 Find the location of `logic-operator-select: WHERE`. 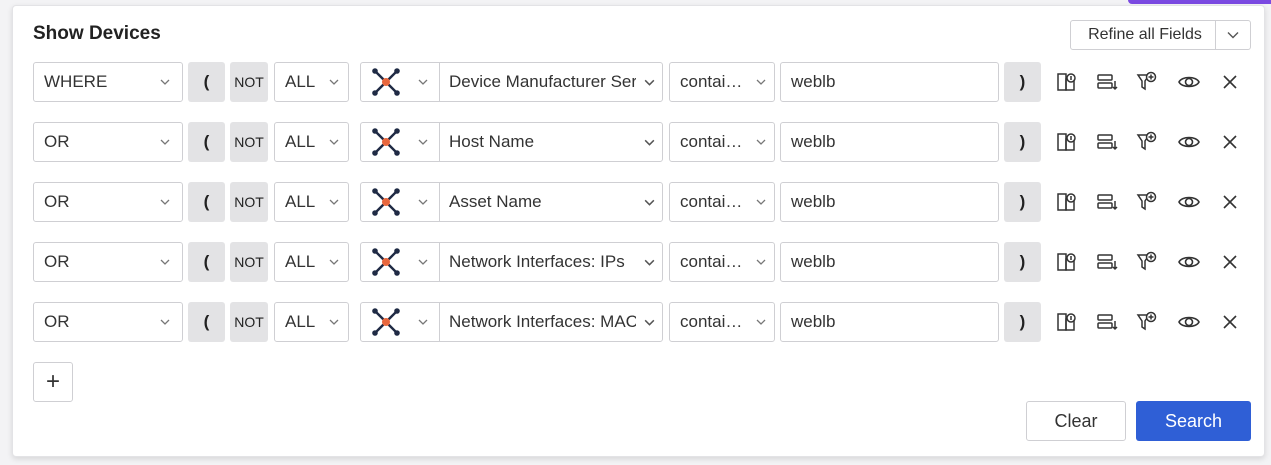

logic-operator-select: WHERE is located at coordinates (108, 82).